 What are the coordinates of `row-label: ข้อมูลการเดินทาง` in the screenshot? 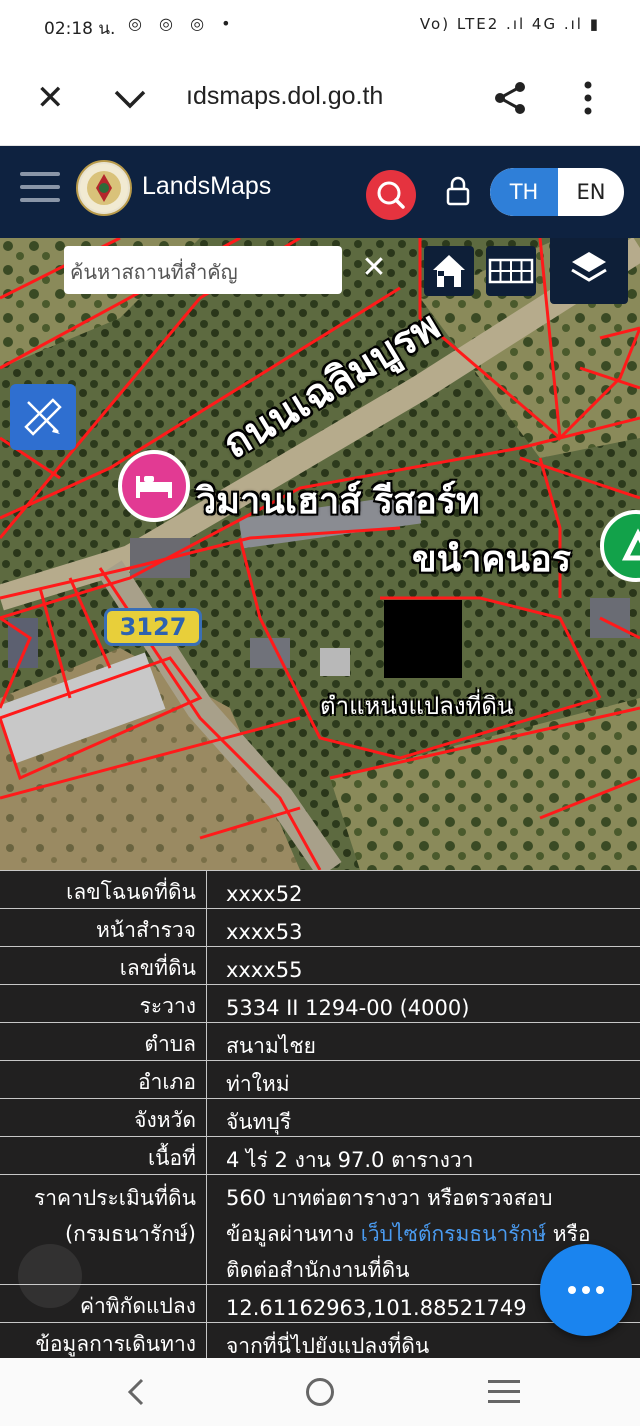 It's located at (115, 1344).